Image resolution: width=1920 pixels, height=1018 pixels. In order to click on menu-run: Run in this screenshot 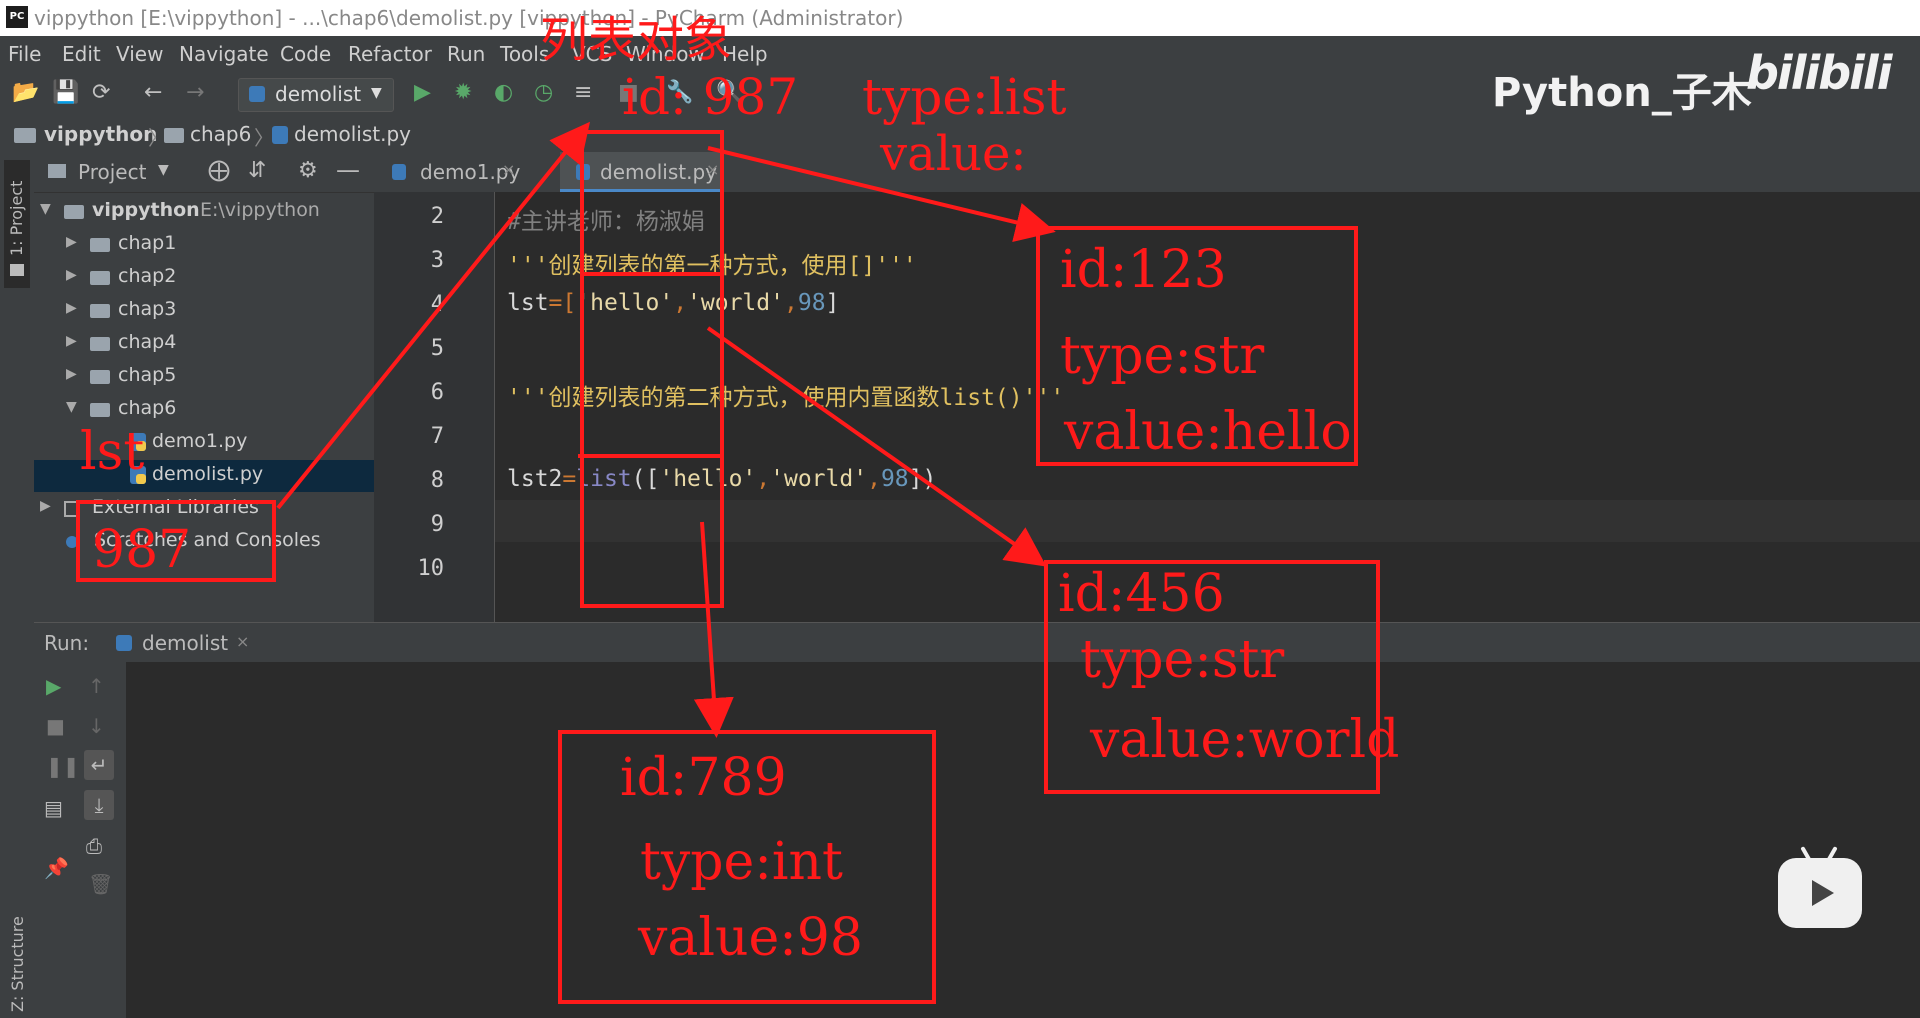, I will do `click(466, 54)`.